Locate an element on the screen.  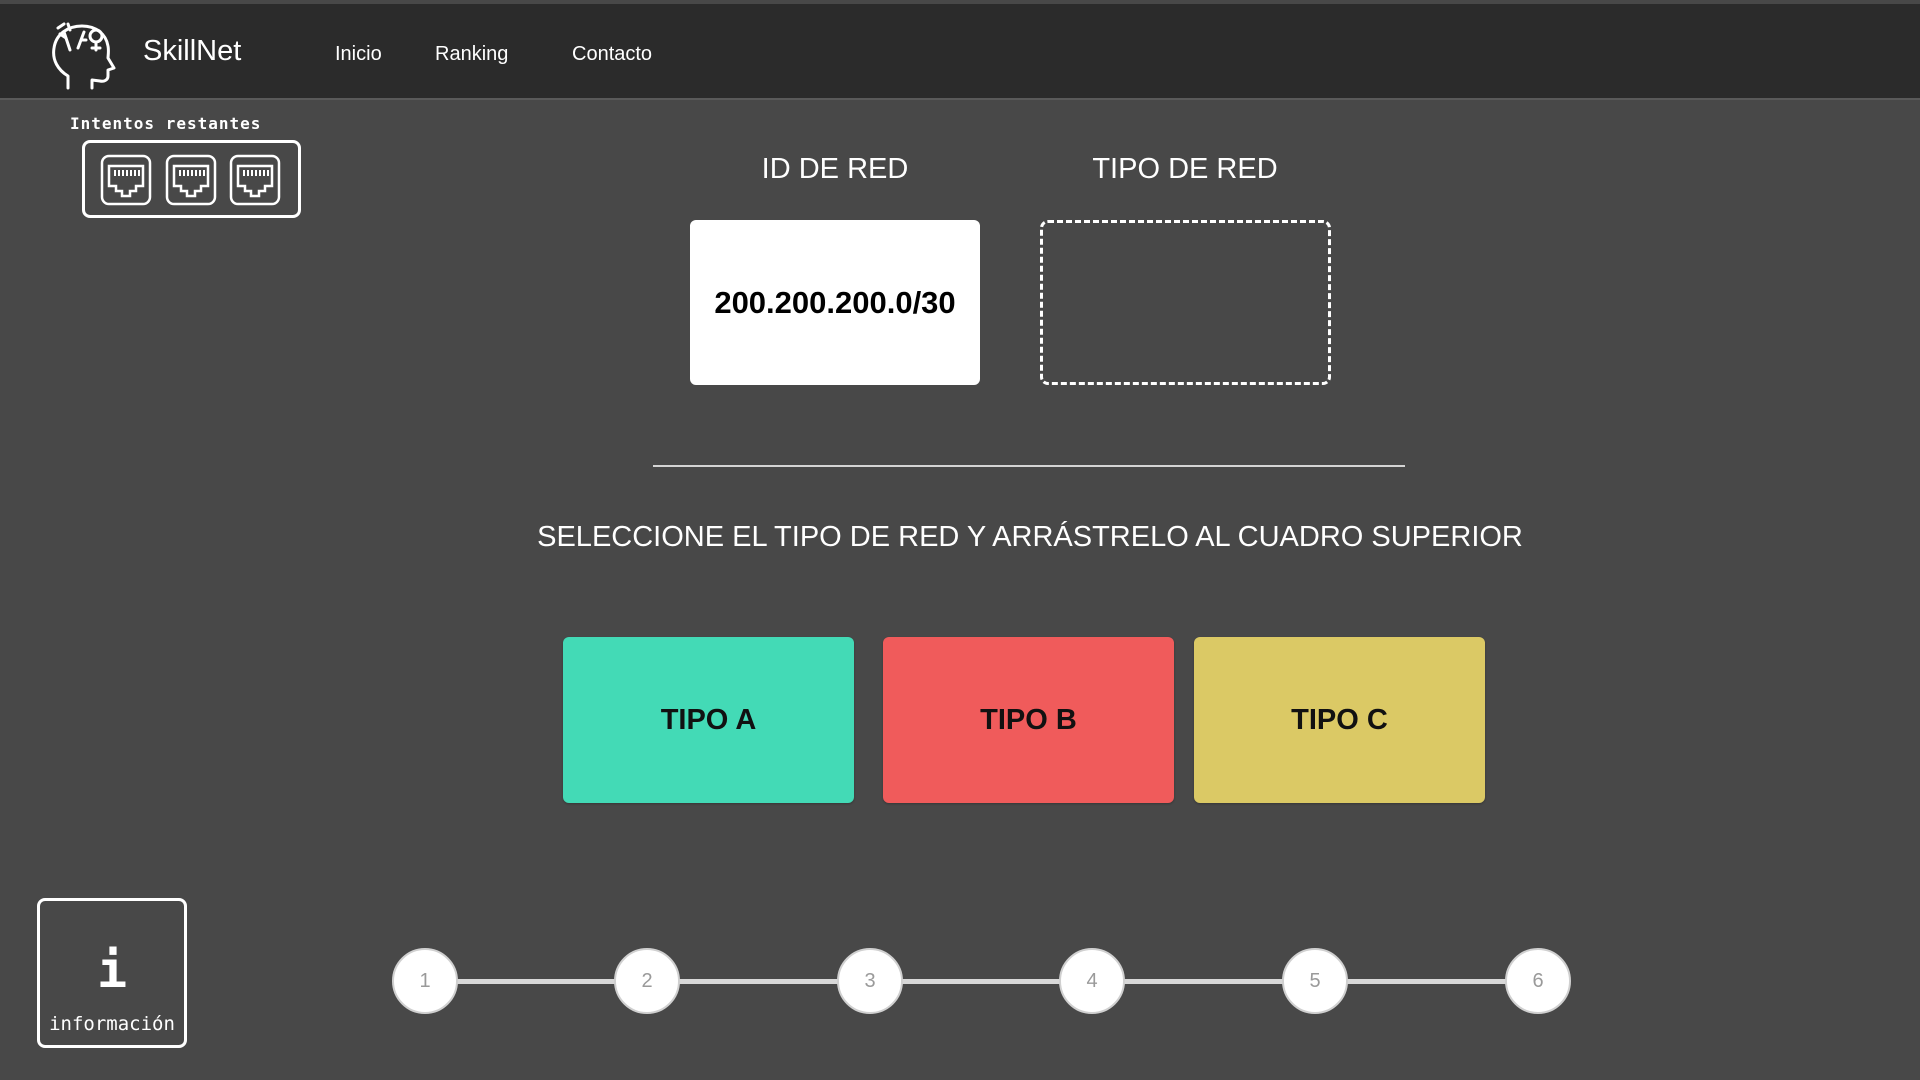
attempts-remaining-box is located at coordinates (191, 179).